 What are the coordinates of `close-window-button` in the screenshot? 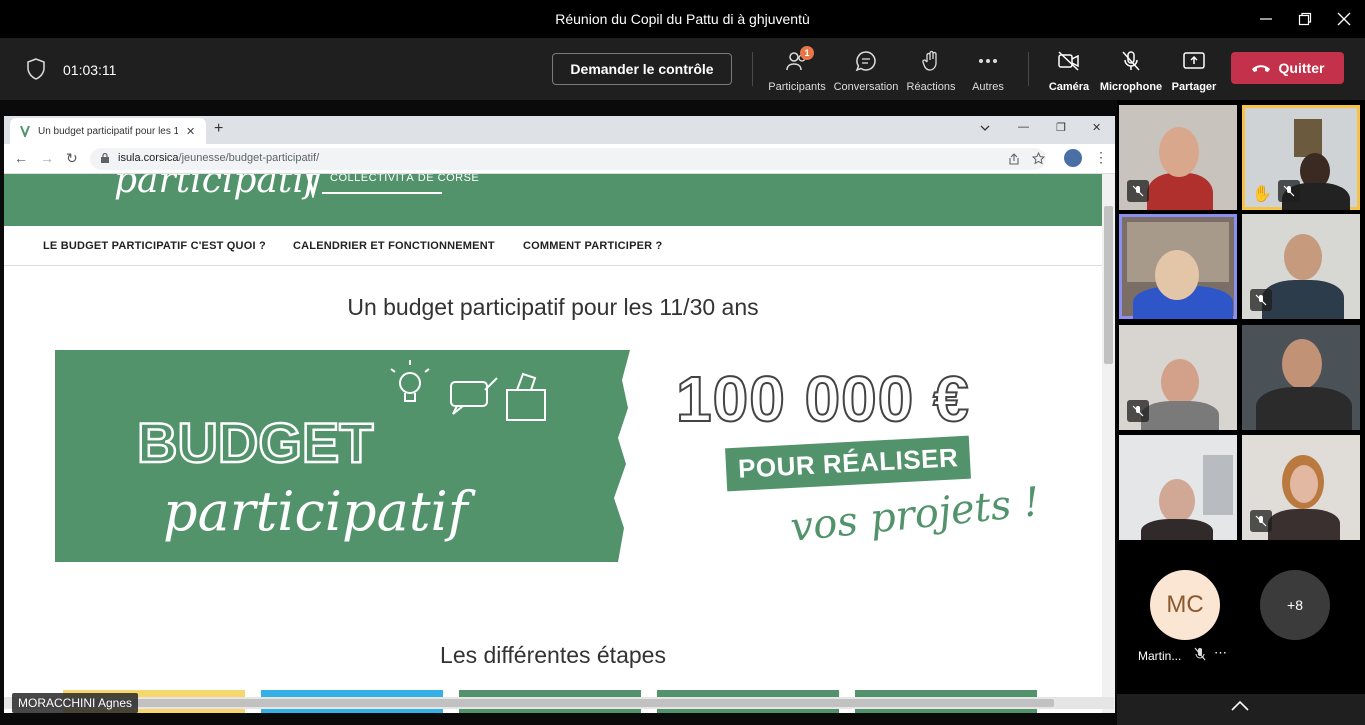 It's located at (1344, 19).